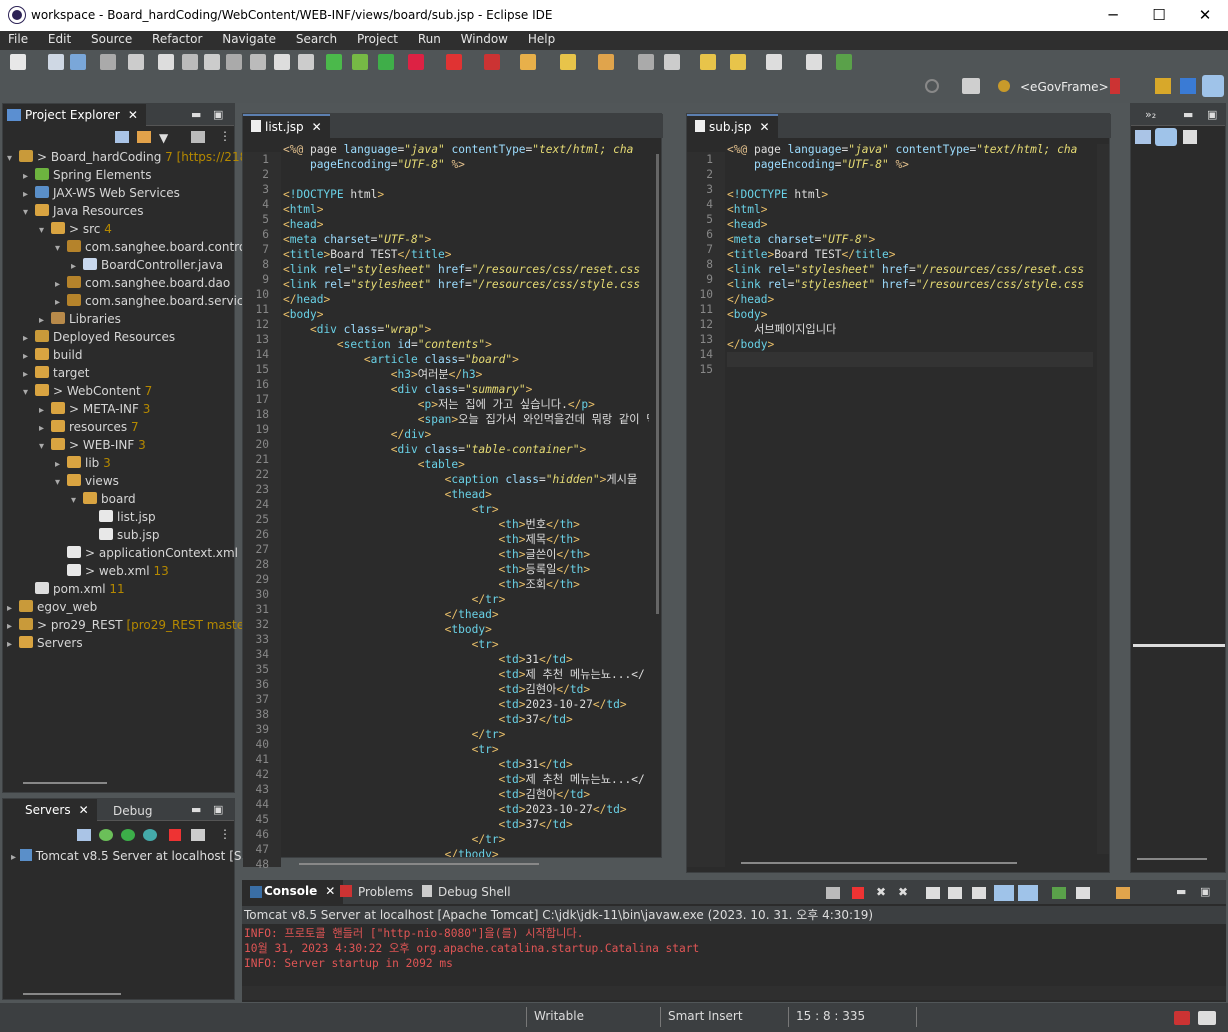  What do you see at coordinates (1004, 893) in the screenshot?
I see `show-stdout-icon` at bounding box center [1004, 893].